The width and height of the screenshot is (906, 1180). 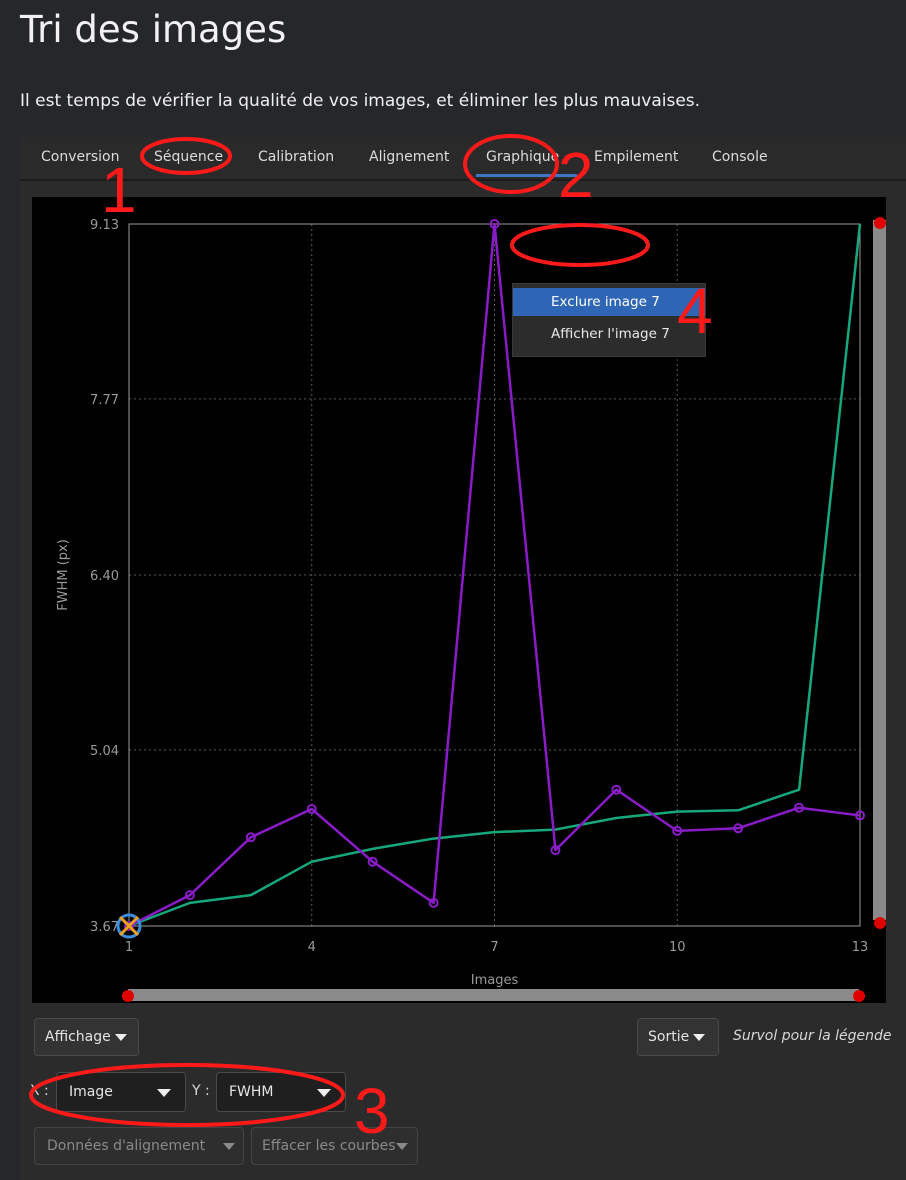 I want to click on page-title: Tri des images, so click(x=153, y=29).